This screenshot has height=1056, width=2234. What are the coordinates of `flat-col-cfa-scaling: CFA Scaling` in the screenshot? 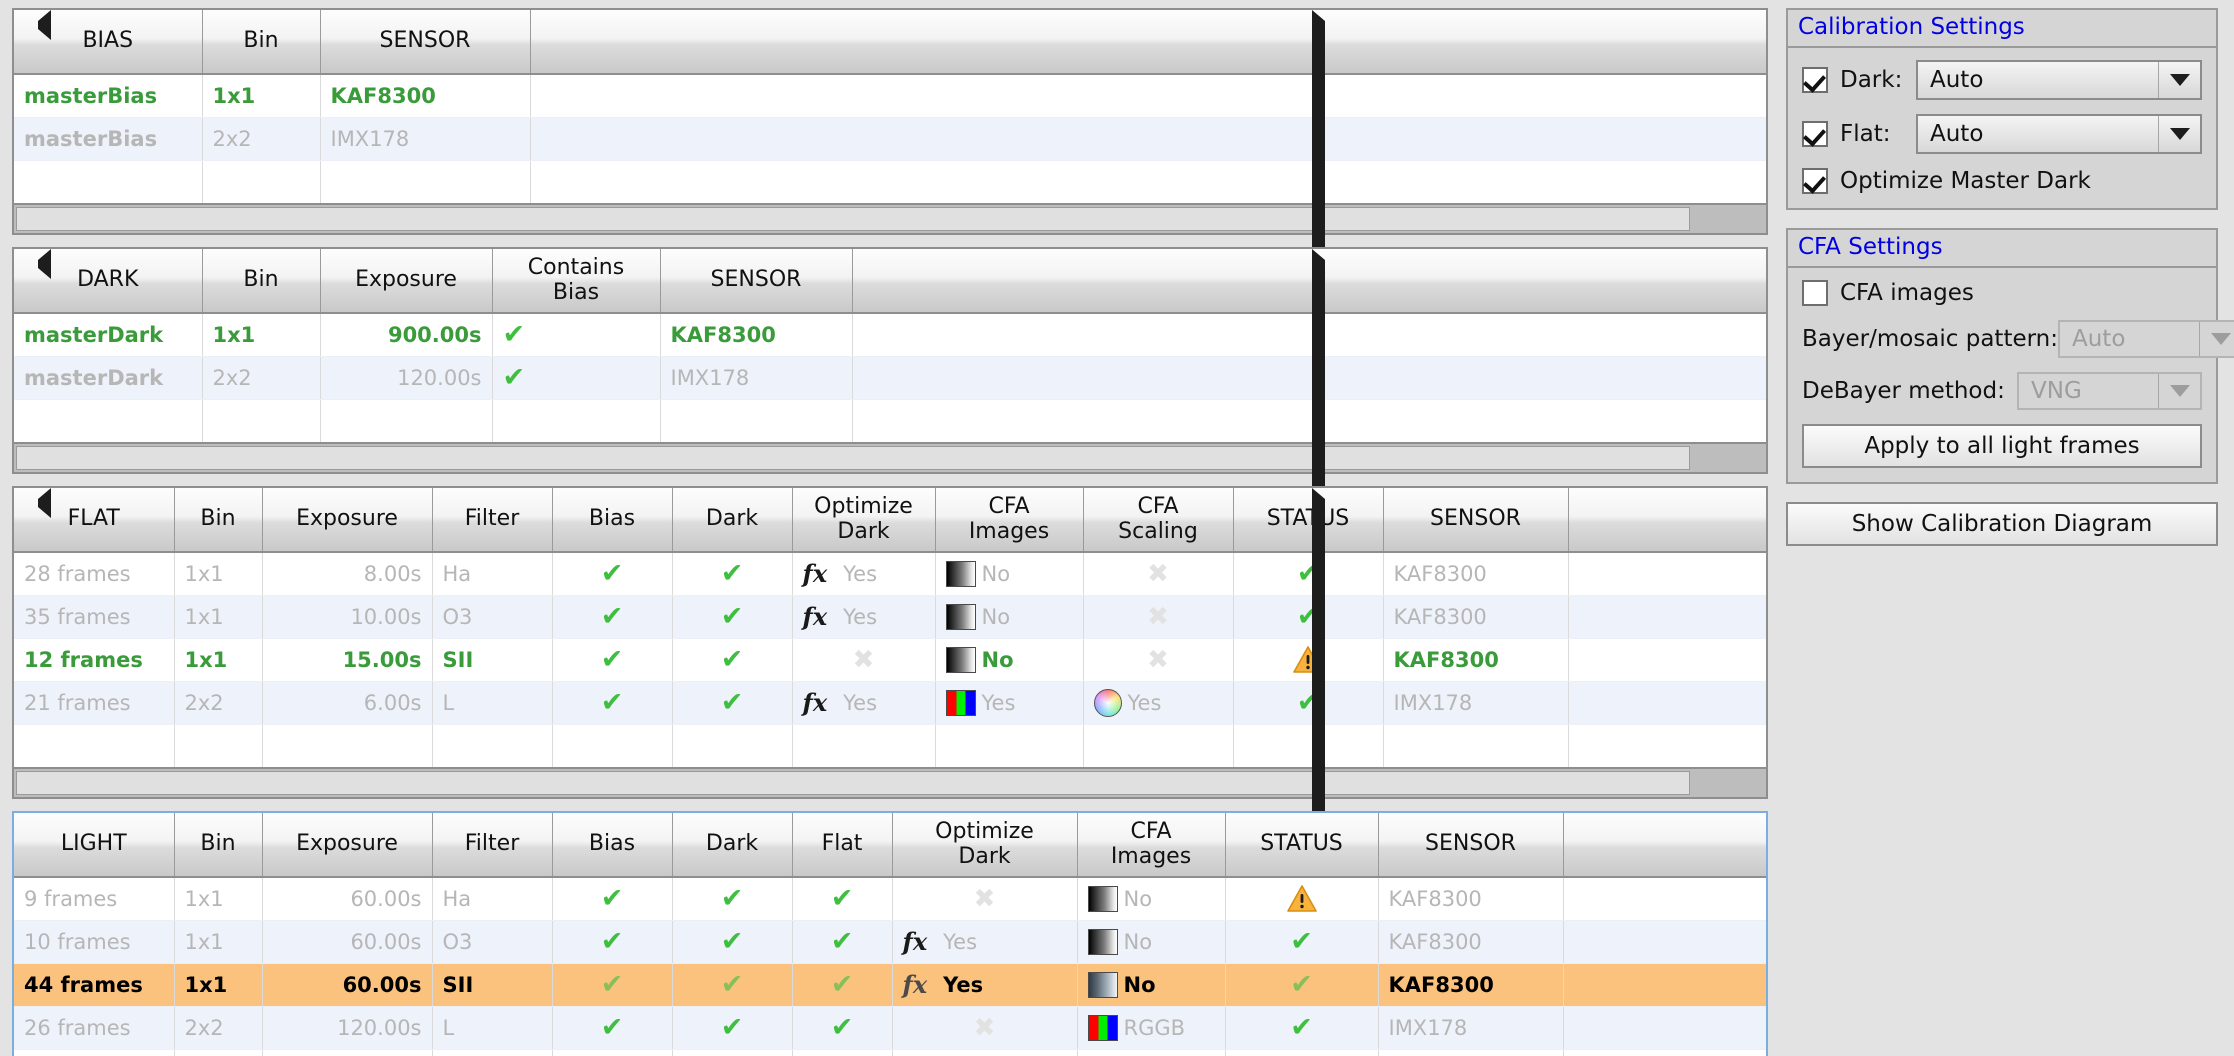 It's located at (1158, 520).